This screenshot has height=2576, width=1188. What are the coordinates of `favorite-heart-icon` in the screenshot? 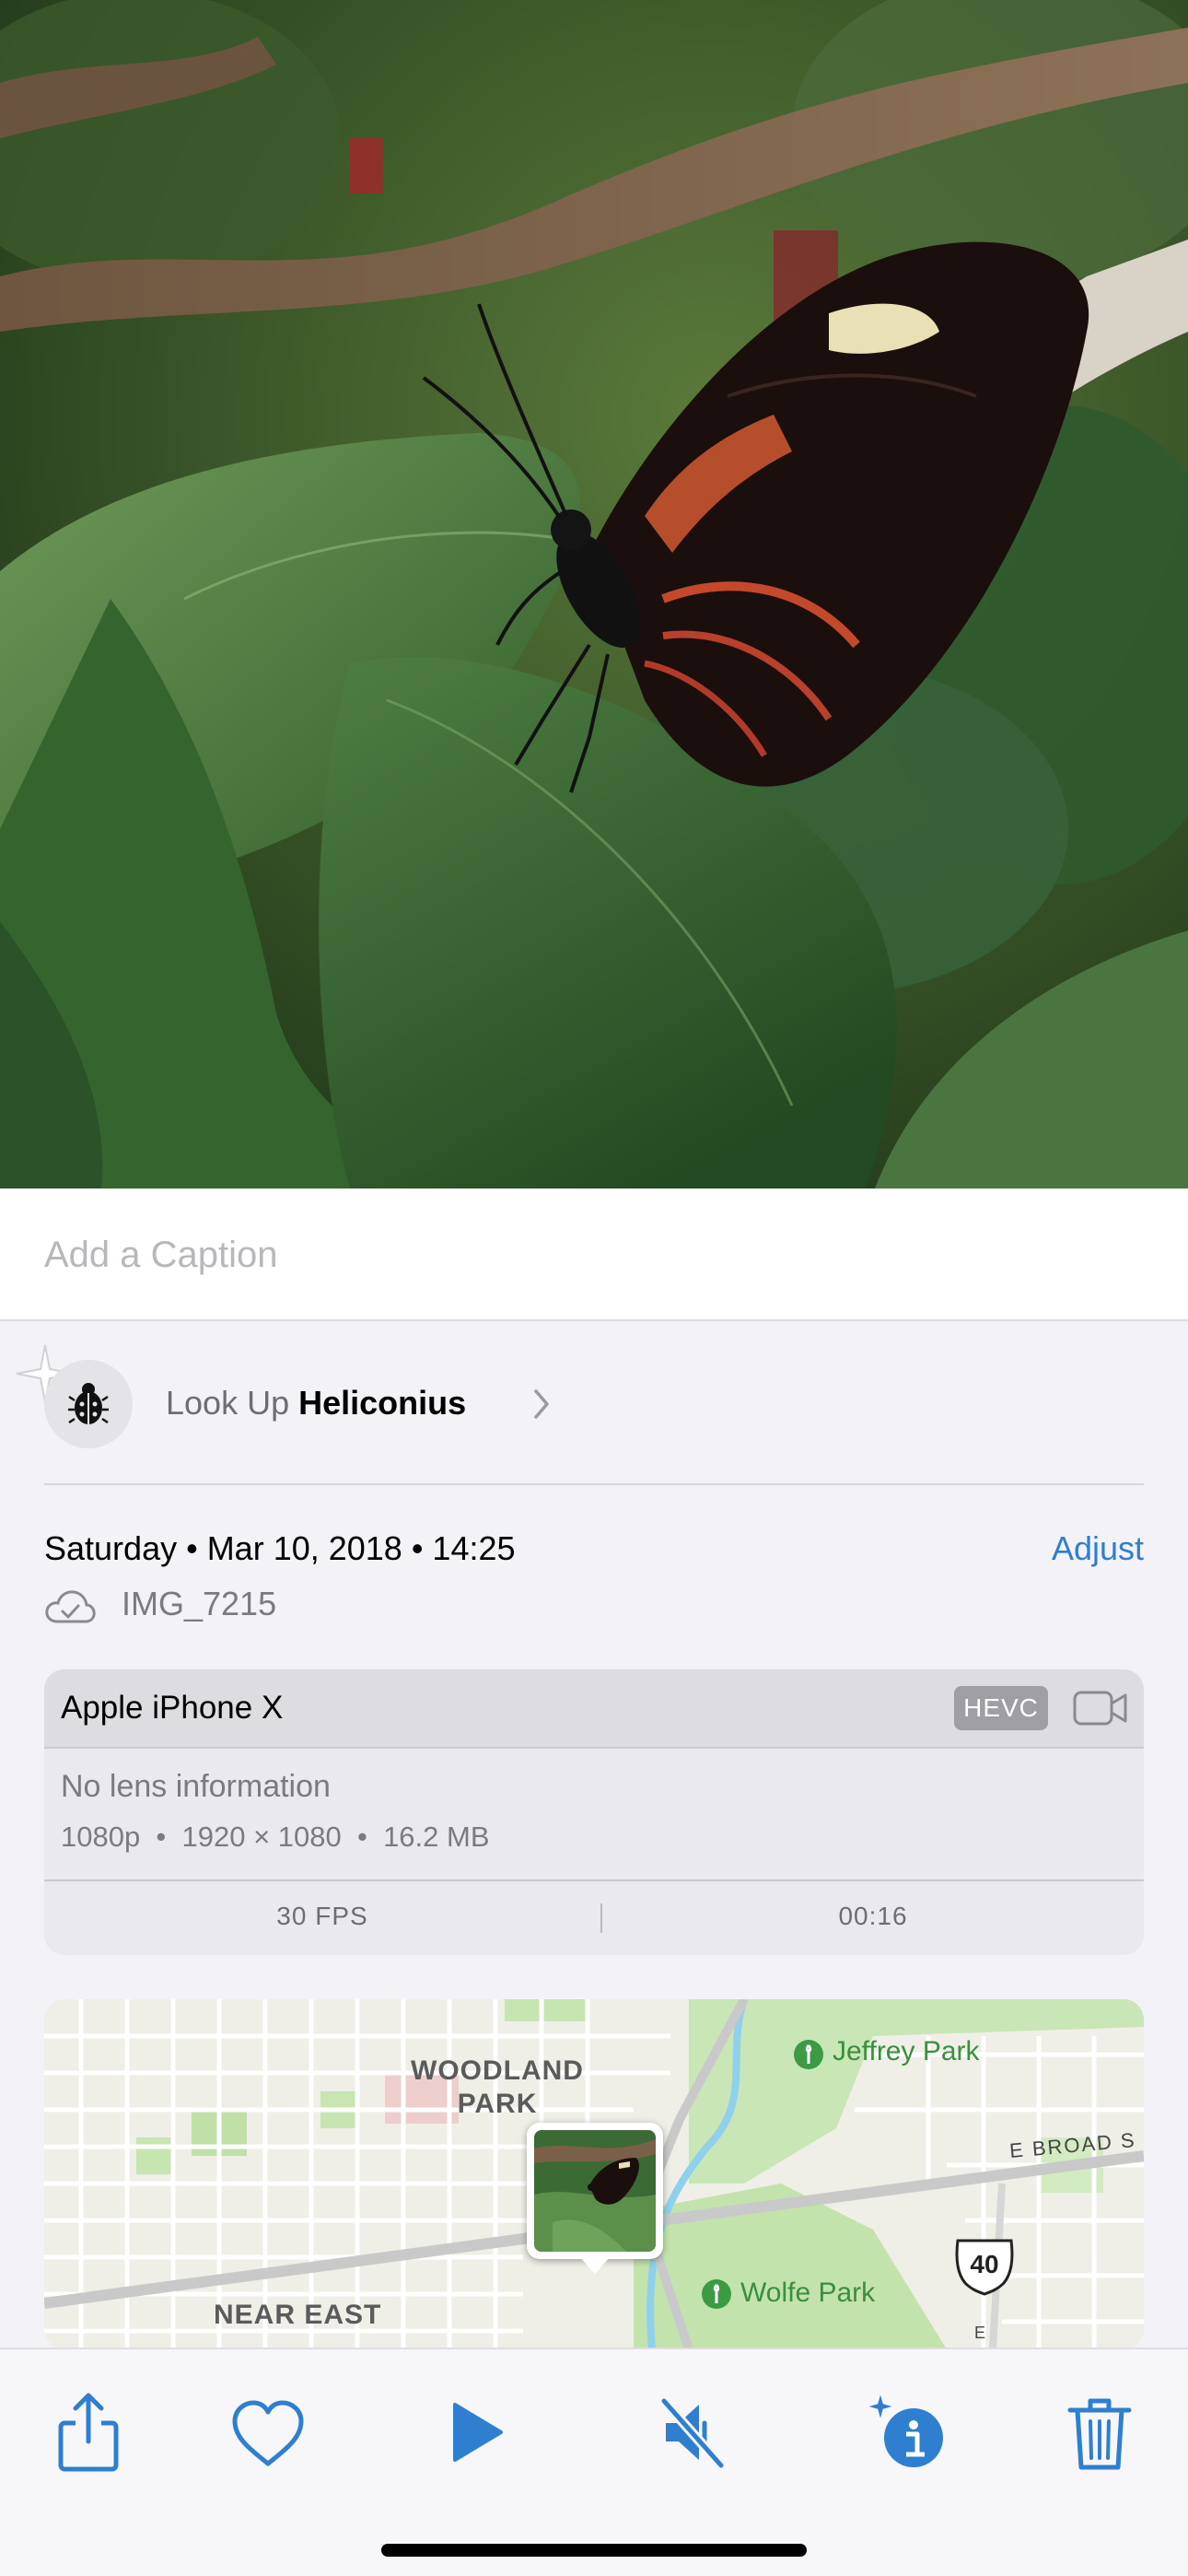 It's located at (268, 2433).